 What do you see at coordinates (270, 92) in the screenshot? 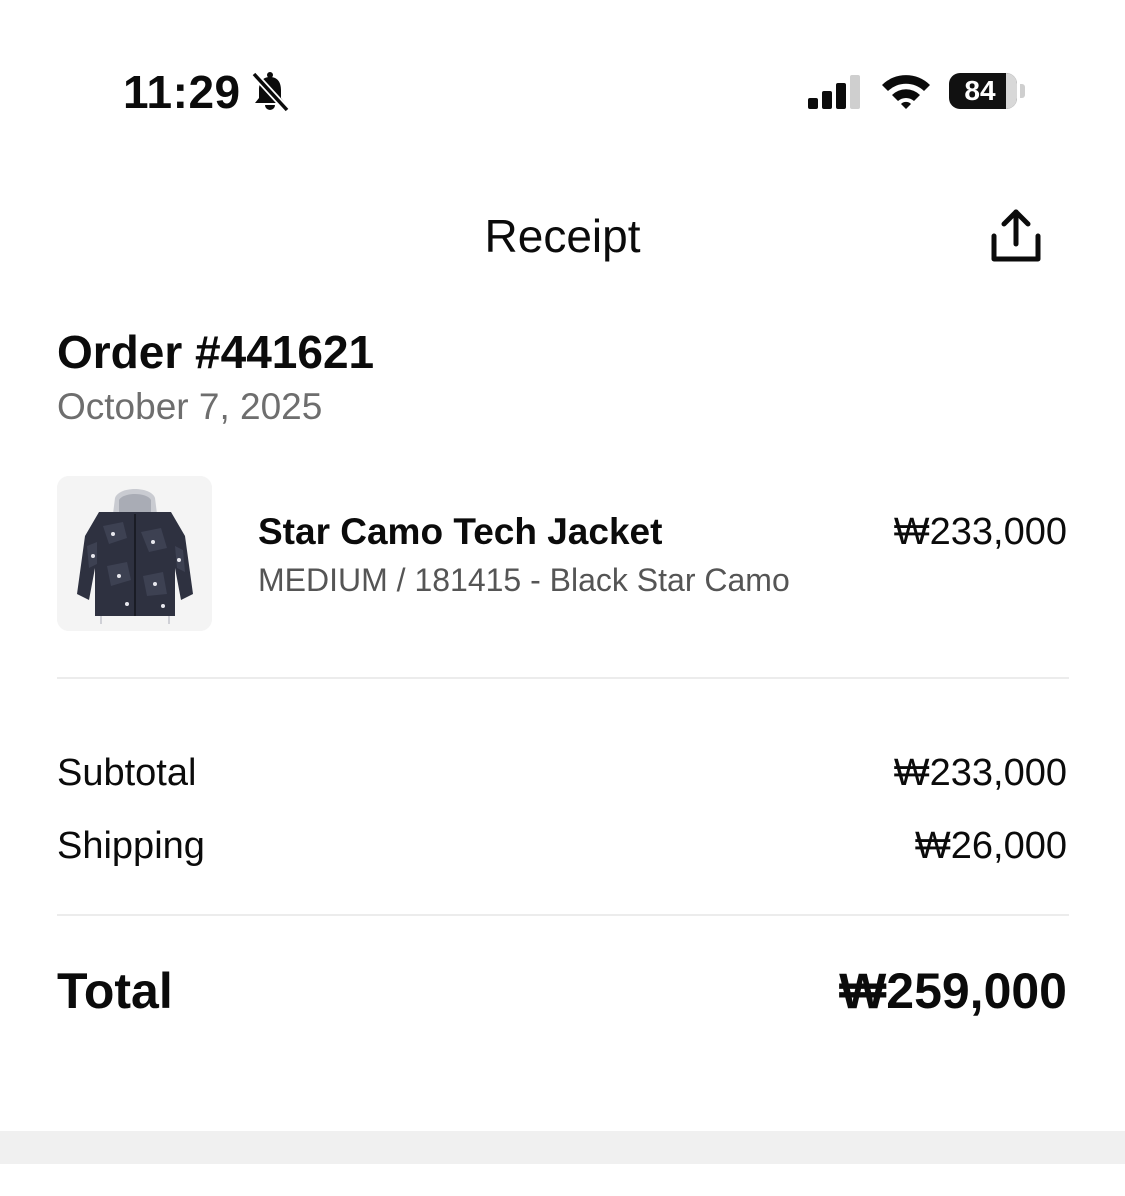
I see `bell-slash-icon` at bounding box center [270, 92].